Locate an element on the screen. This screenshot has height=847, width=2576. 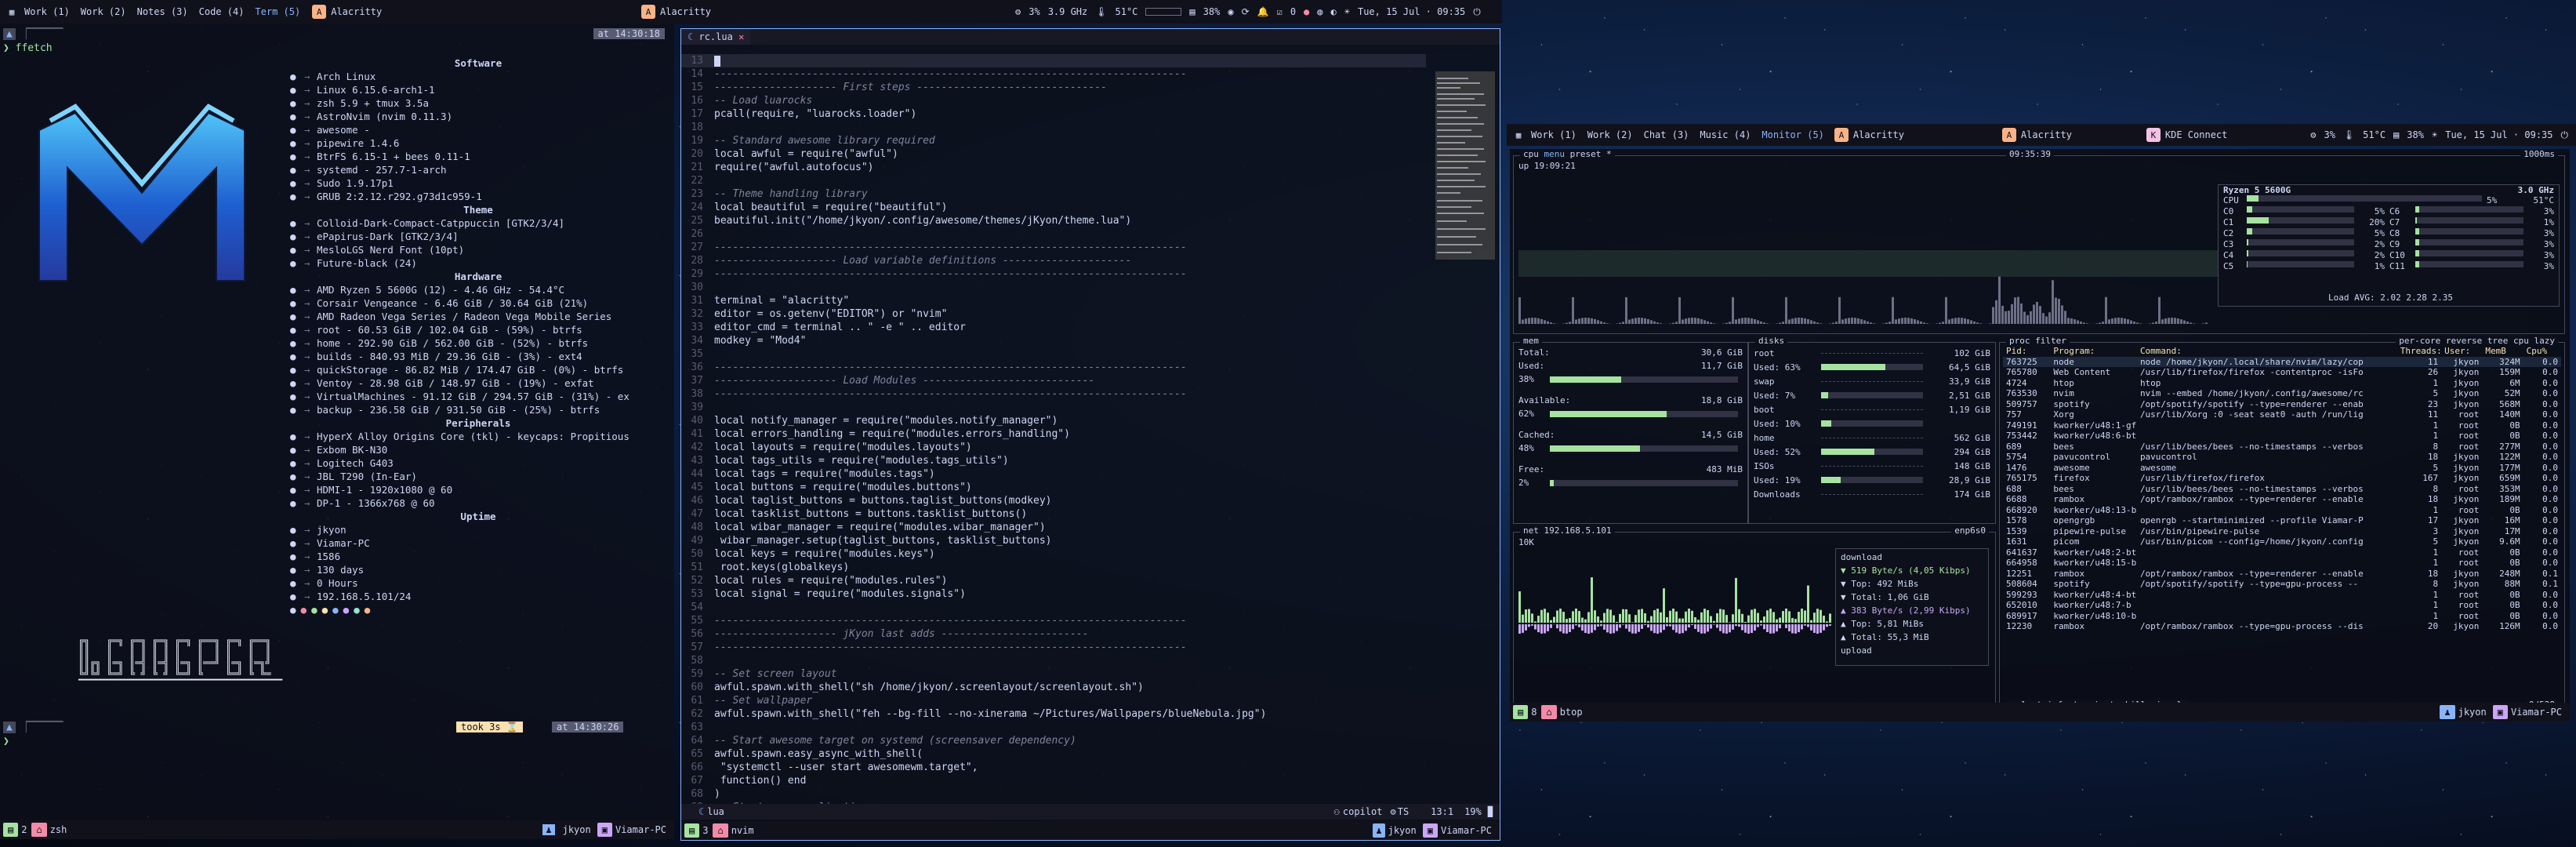
code-line: 34 modkey = "Mod4" is located at coordinates (1053, 340).